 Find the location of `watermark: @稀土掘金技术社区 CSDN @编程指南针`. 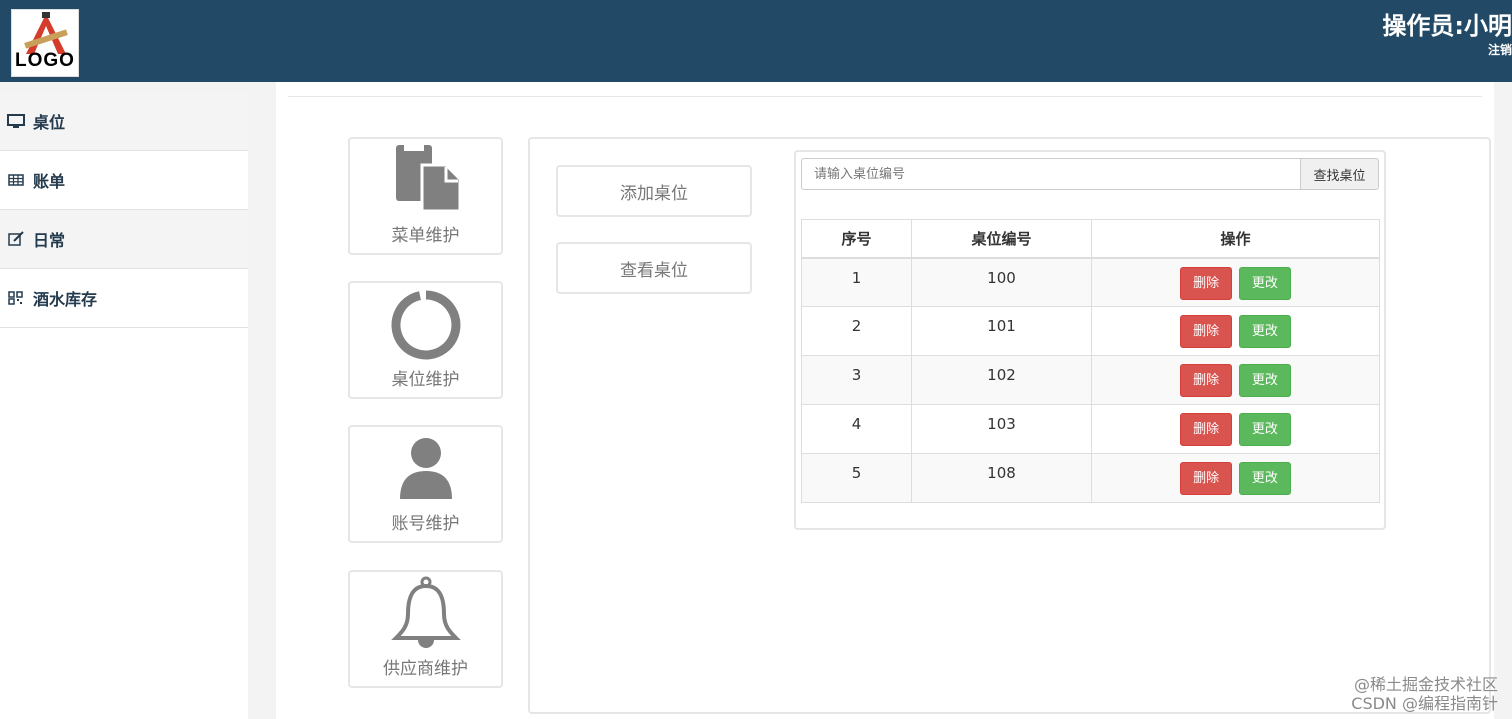

watermark: @稀土掘金技术社区 CSDN @编程指南针 is located at coordinates (1424, 694).